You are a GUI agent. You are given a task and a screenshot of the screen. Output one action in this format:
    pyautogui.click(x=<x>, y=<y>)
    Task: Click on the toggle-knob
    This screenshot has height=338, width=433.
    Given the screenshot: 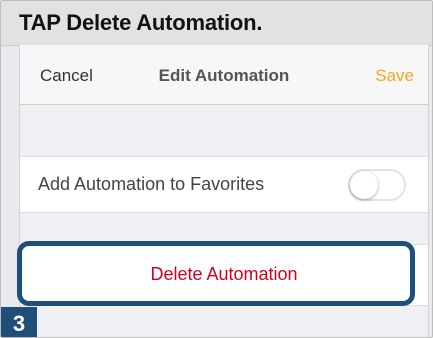 What is the action you would take?
    pyautogui.click(x=364, y=185)
    